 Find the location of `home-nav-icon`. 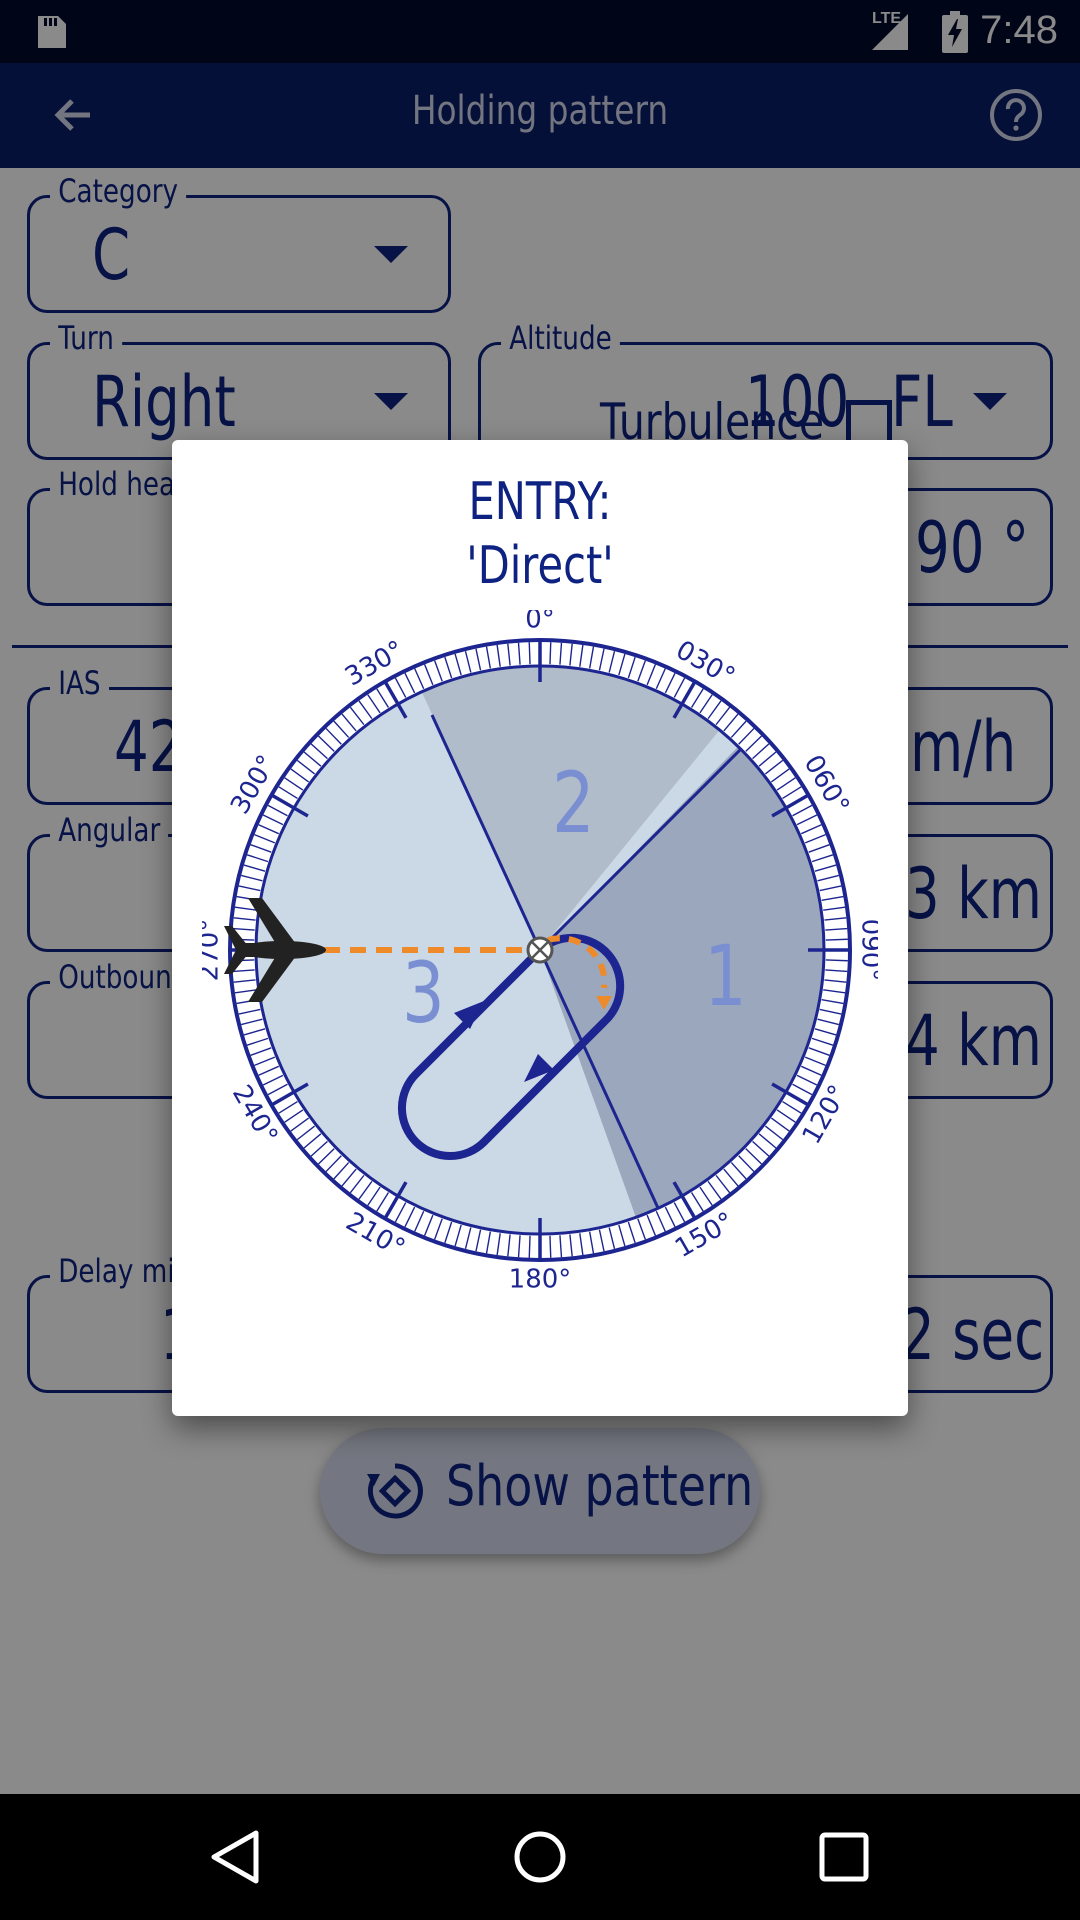

home-nav-icon is located at coordinates (540, 1857).